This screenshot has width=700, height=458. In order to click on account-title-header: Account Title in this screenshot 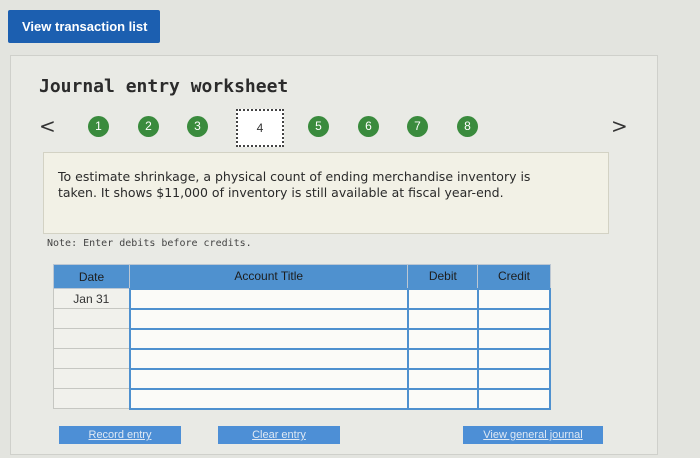, I will do `click(269, 276)`.